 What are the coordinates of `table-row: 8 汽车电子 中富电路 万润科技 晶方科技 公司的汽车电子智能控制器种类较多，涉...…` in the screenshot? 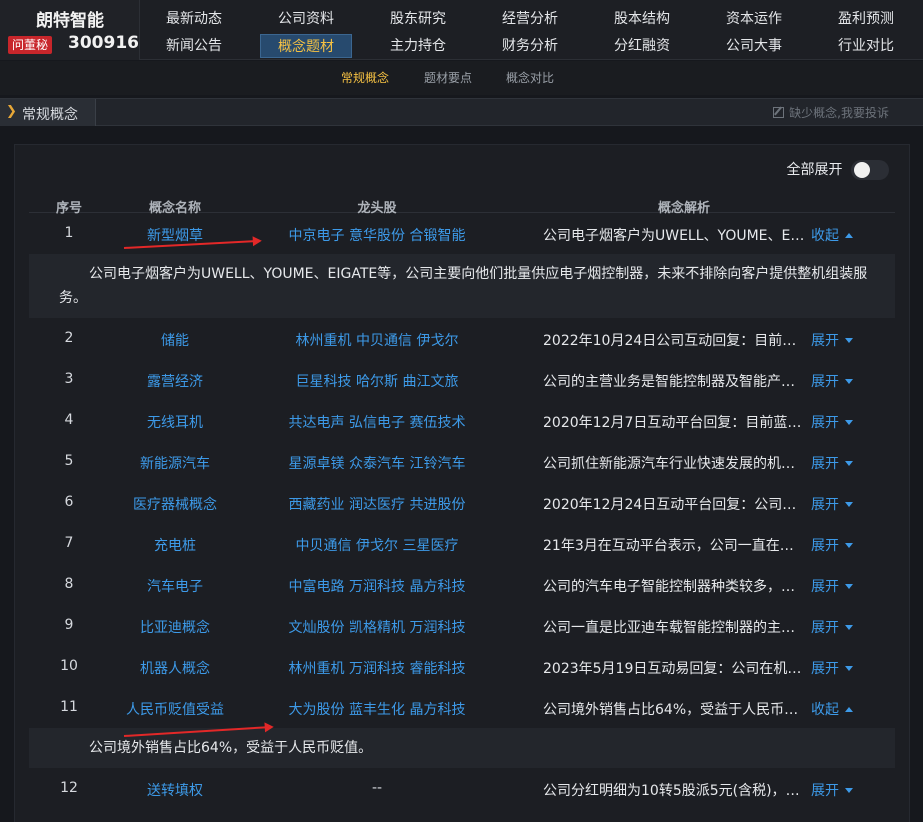 It's located at (462, 584).